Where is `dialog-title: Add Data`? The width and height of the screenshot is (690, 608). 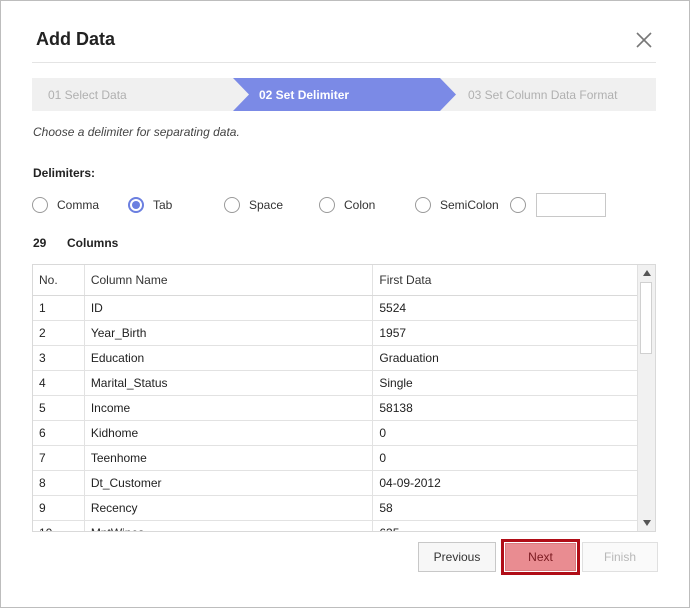
dialog-title: Add Data is located at coordinates (76, 39).